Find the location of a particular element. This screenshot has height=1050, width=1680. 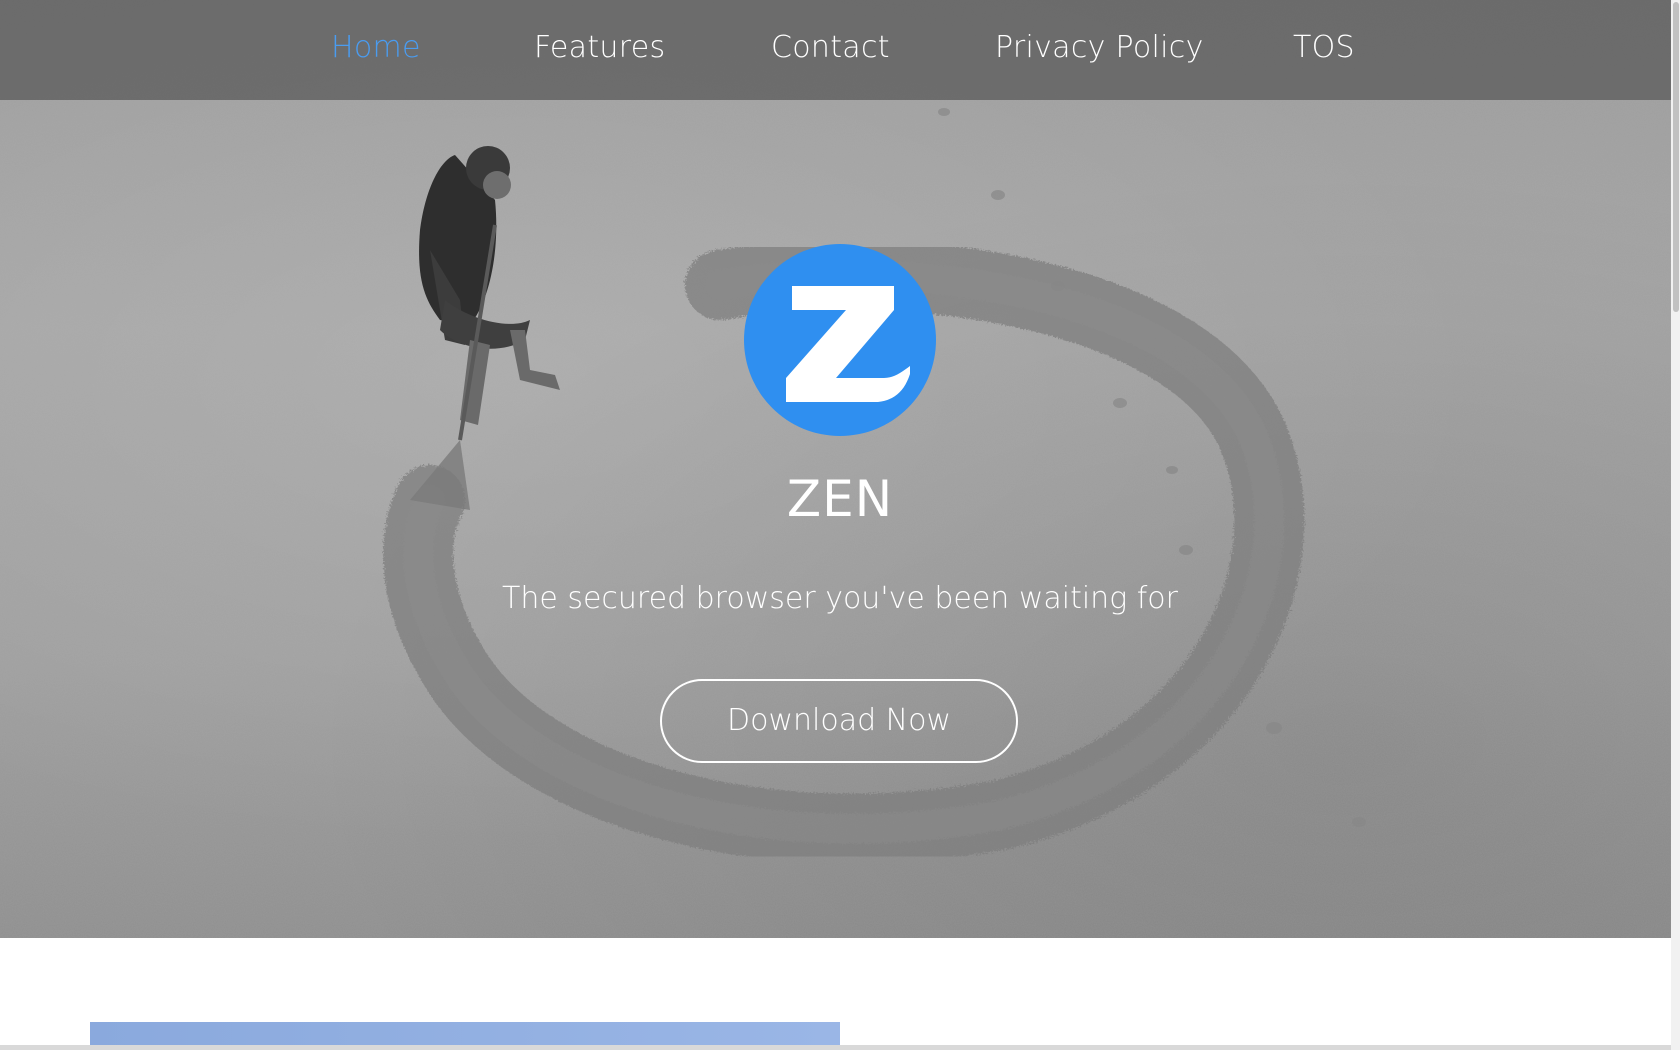

nav-tos-link: TOS is located at coordinates (1324, 47).